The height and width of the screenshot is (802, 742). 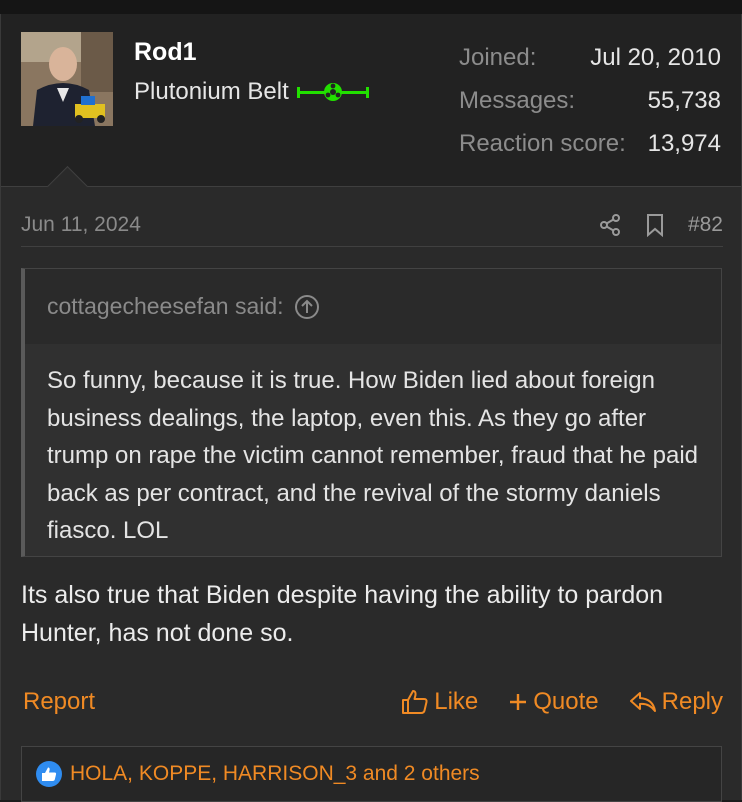 I want to click on post-actions: Report Like Quote Reply, so click(x=373, y=702).